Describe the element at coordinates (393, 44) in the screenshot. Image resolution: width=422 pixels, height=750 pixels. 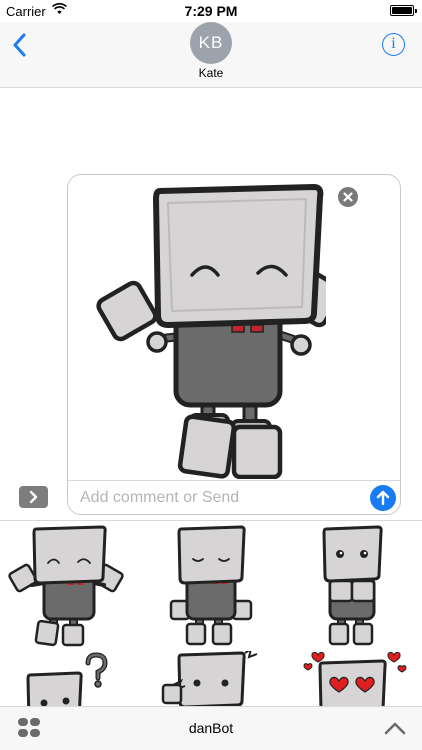
I see `info-icon: i` at that location.